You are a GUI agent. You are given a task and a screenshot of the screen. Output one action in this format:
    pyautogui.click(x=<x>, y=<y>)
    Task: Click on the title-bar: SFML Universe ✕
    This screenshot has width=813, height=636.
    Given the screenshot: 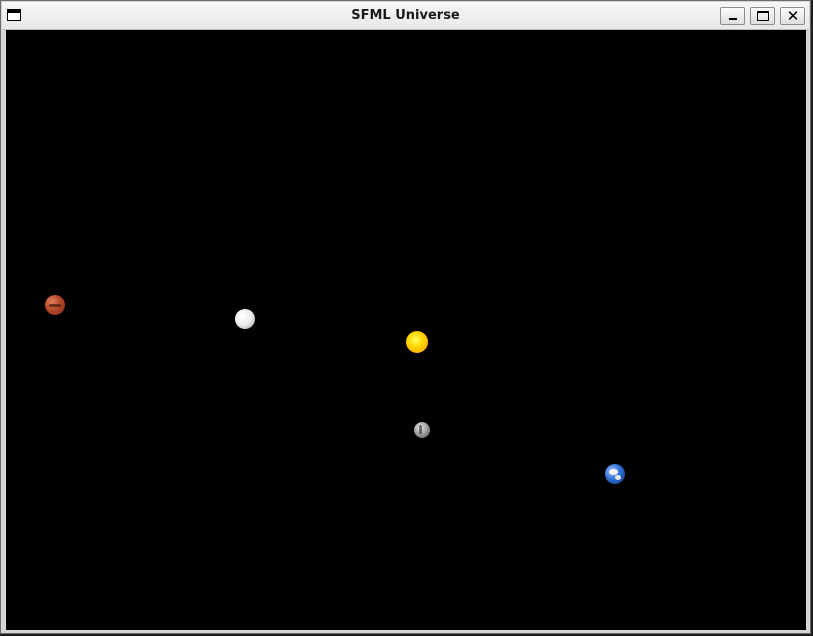 What is the action you would take?
    pyautogui.click(x=405, y=16)
    